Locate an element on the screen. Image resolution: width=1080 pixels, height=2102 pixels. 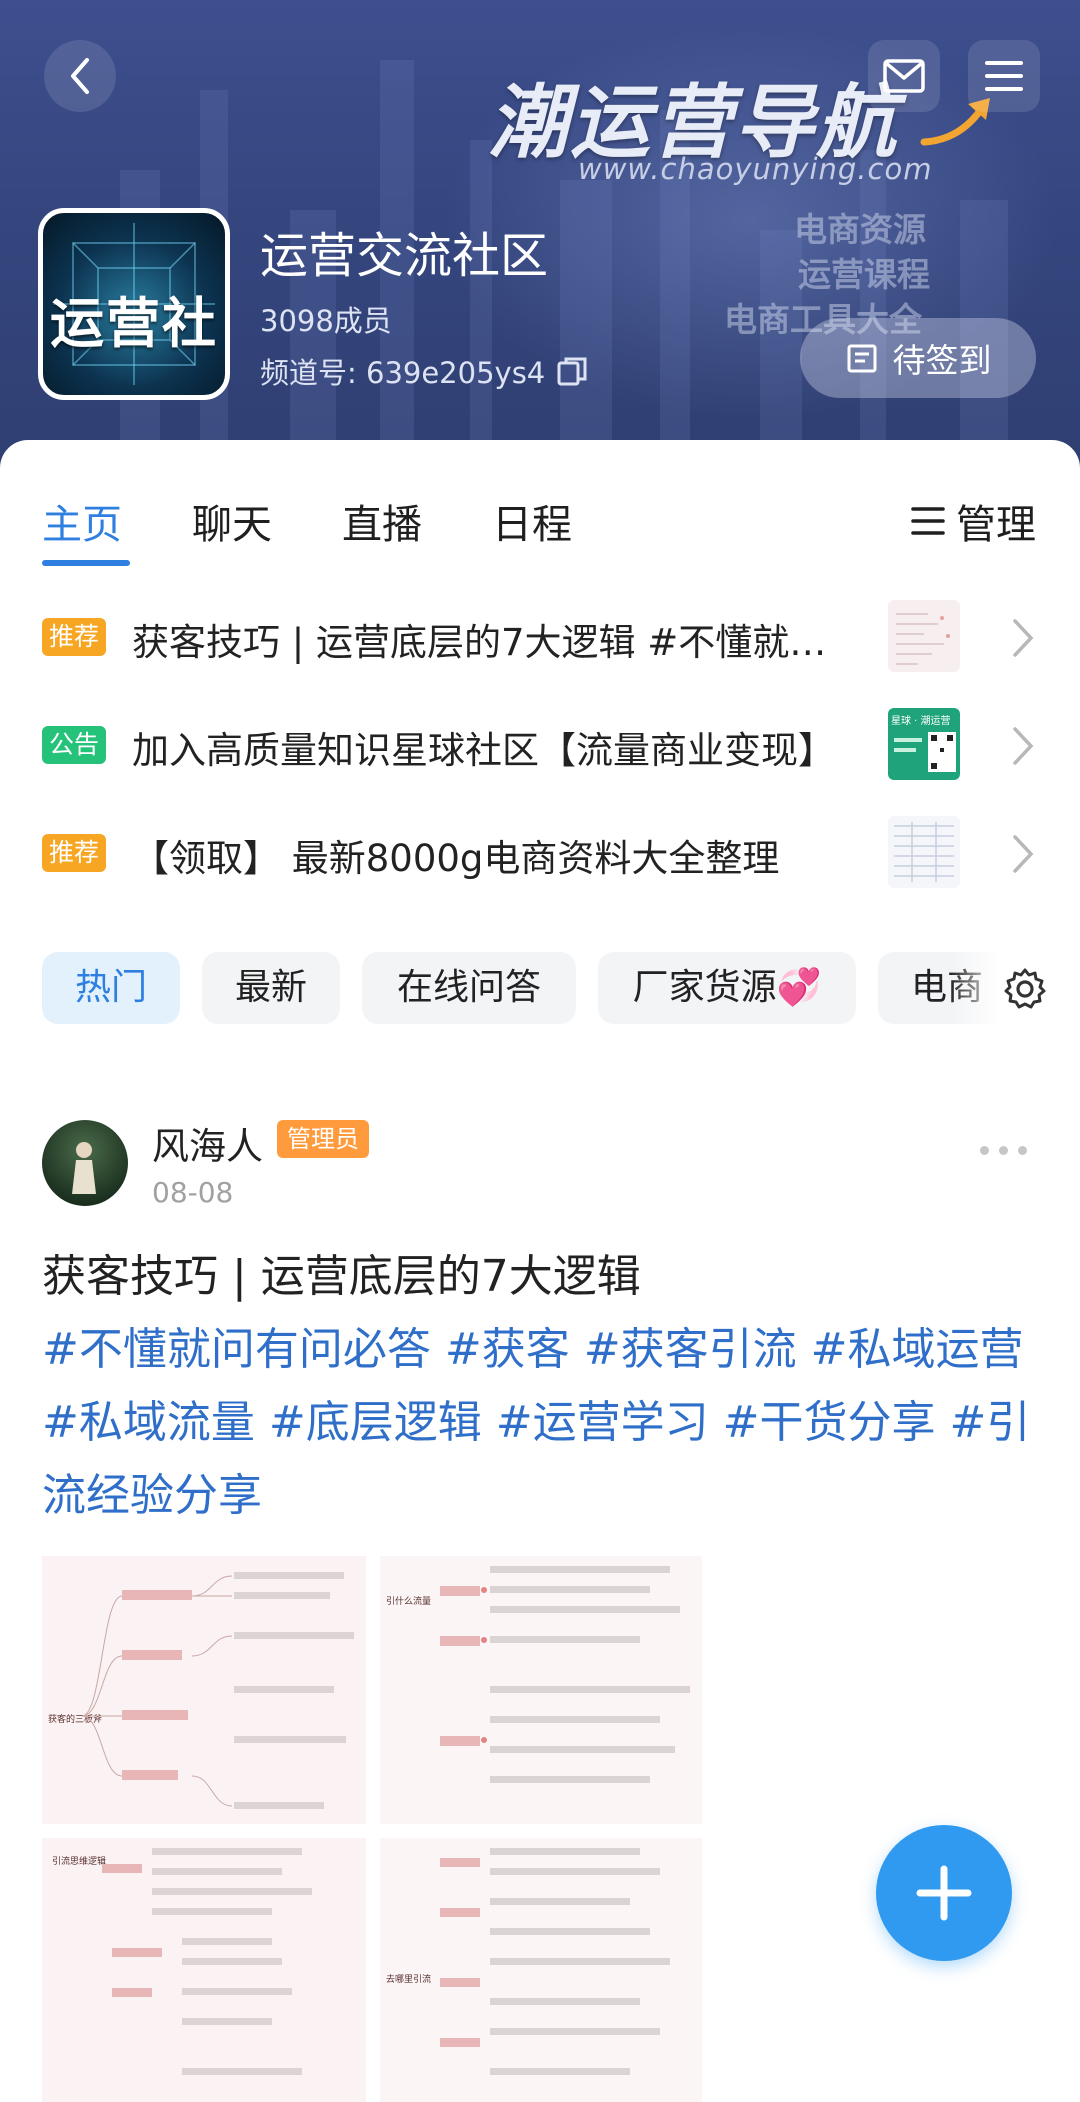
filter-suppliers: 厂家货源💞 is located at coordinates (727, 988).